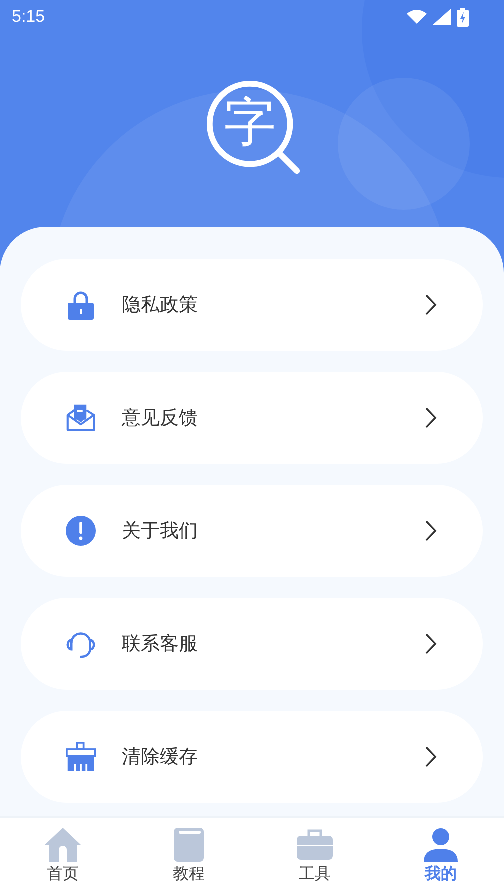 This screenshot has height=896, width=504. Describe the element at coordinates (160, 418) in the screenshot. I see `menu-label: 意见反馈` at that location.